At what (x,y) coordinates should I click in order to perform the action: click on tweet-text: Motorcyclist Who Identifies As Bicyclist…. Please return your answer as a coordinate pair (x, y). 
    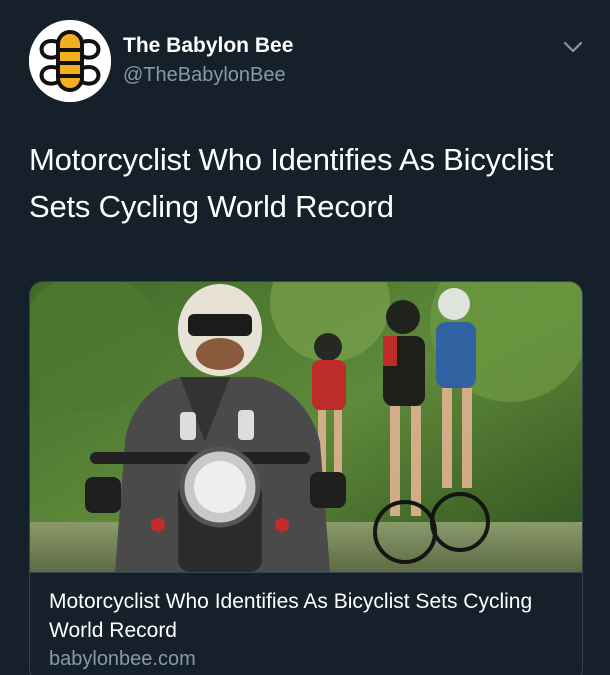
    Looking at the image, I should click on (291, 183).